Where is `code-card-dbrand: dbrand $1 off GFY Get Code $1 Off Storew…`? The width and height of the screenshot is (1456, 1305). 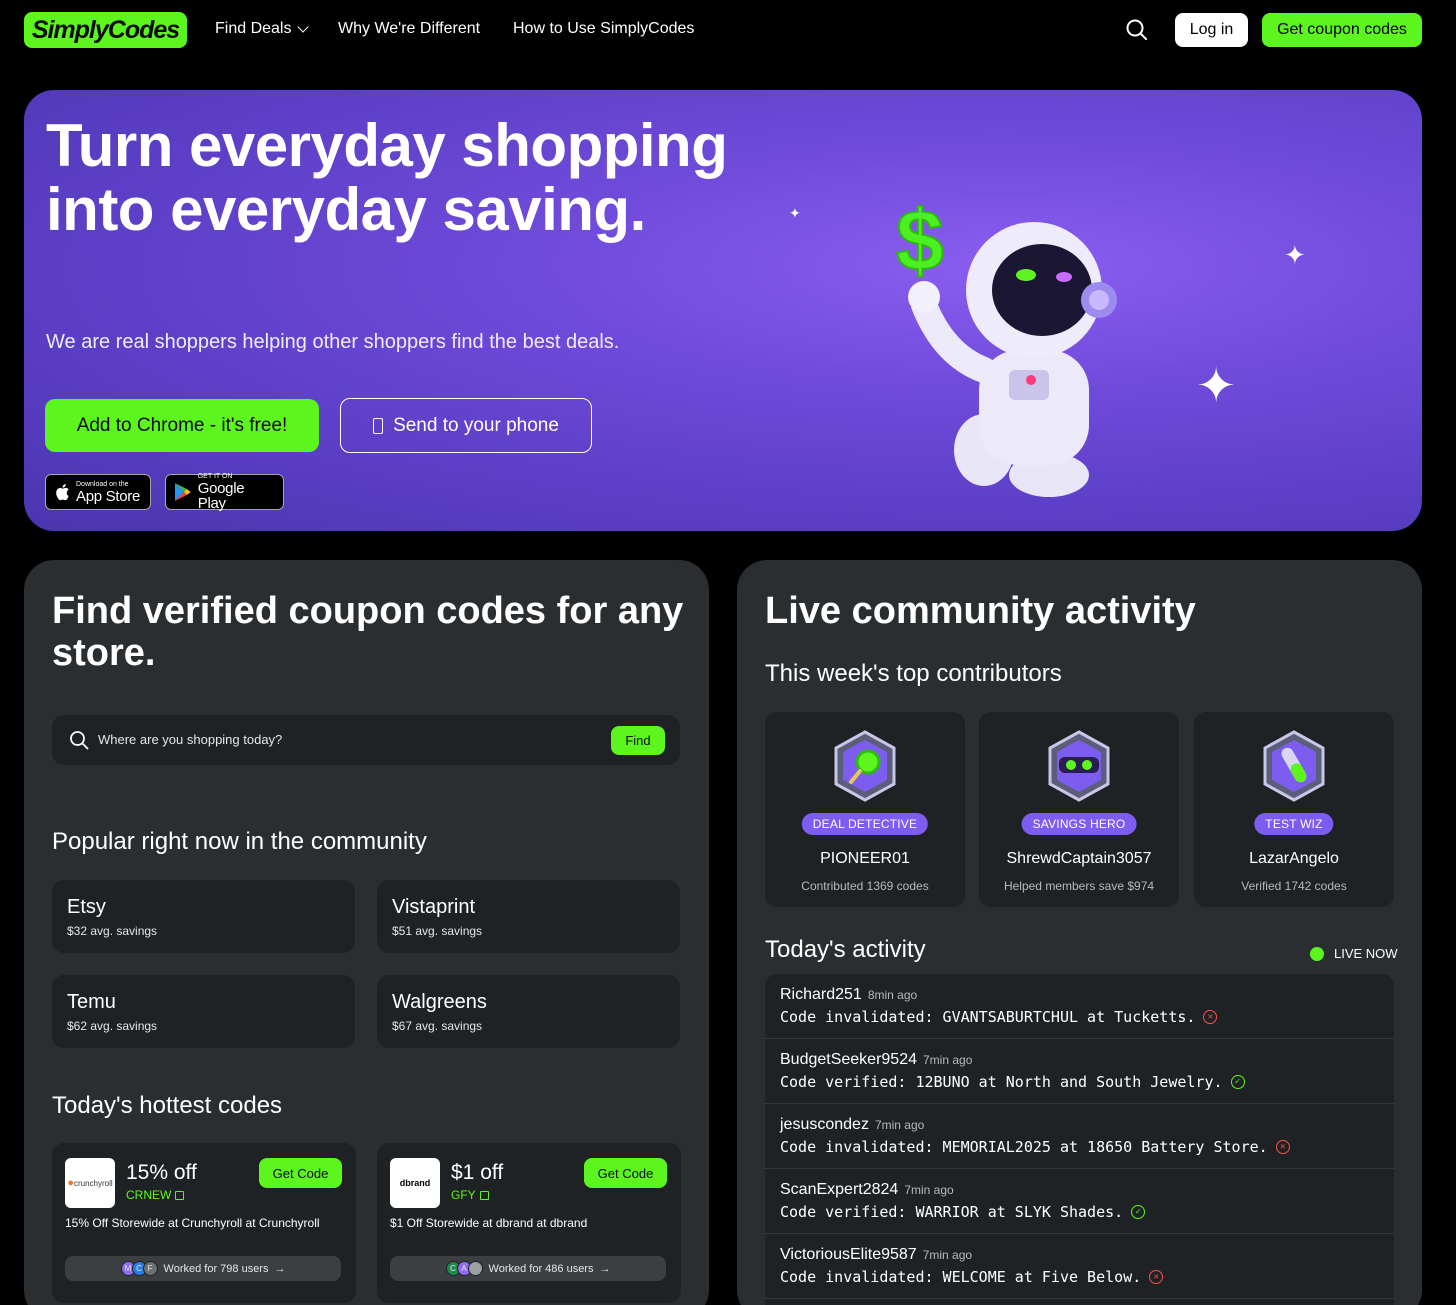
code-card-dbrand: dbrand $1 off GFY Get Code $1 Off Storew… is located at coordinates (529, 1223).